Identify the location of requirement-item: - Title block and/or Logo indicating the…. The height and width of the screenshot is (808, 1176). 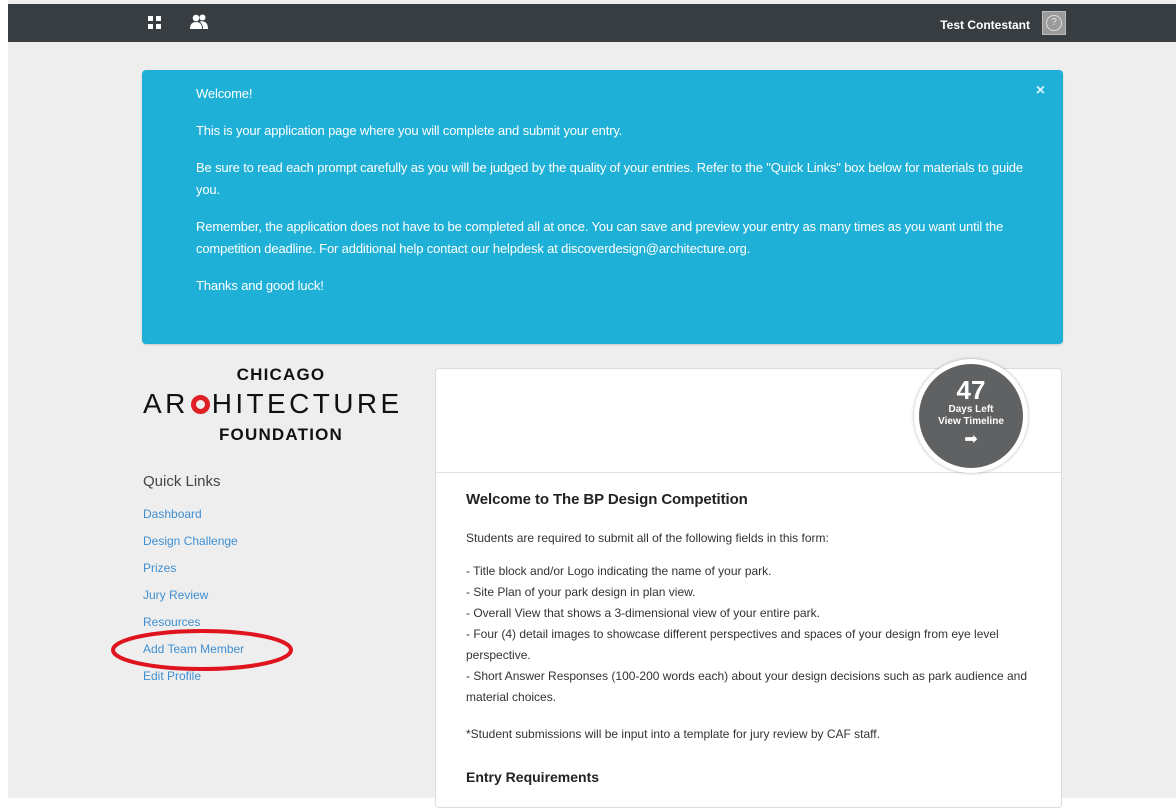
(619, 571).